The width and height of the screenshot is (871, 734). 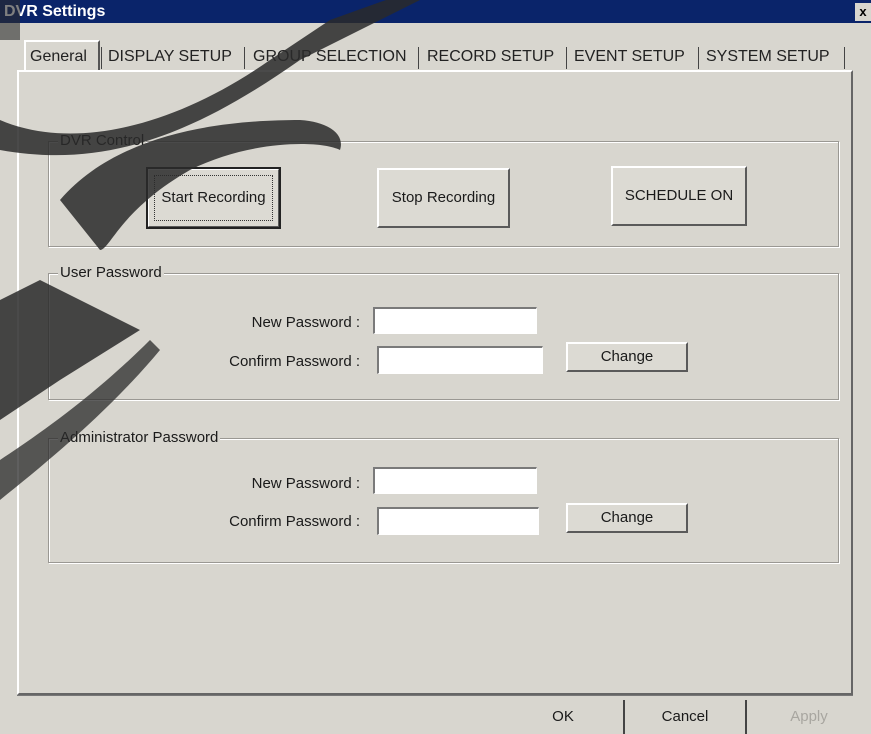 What do you see at coordinates (455, 480) in the screenshot?
I see `admin-new-password-input` at bounding box center [455, 480].